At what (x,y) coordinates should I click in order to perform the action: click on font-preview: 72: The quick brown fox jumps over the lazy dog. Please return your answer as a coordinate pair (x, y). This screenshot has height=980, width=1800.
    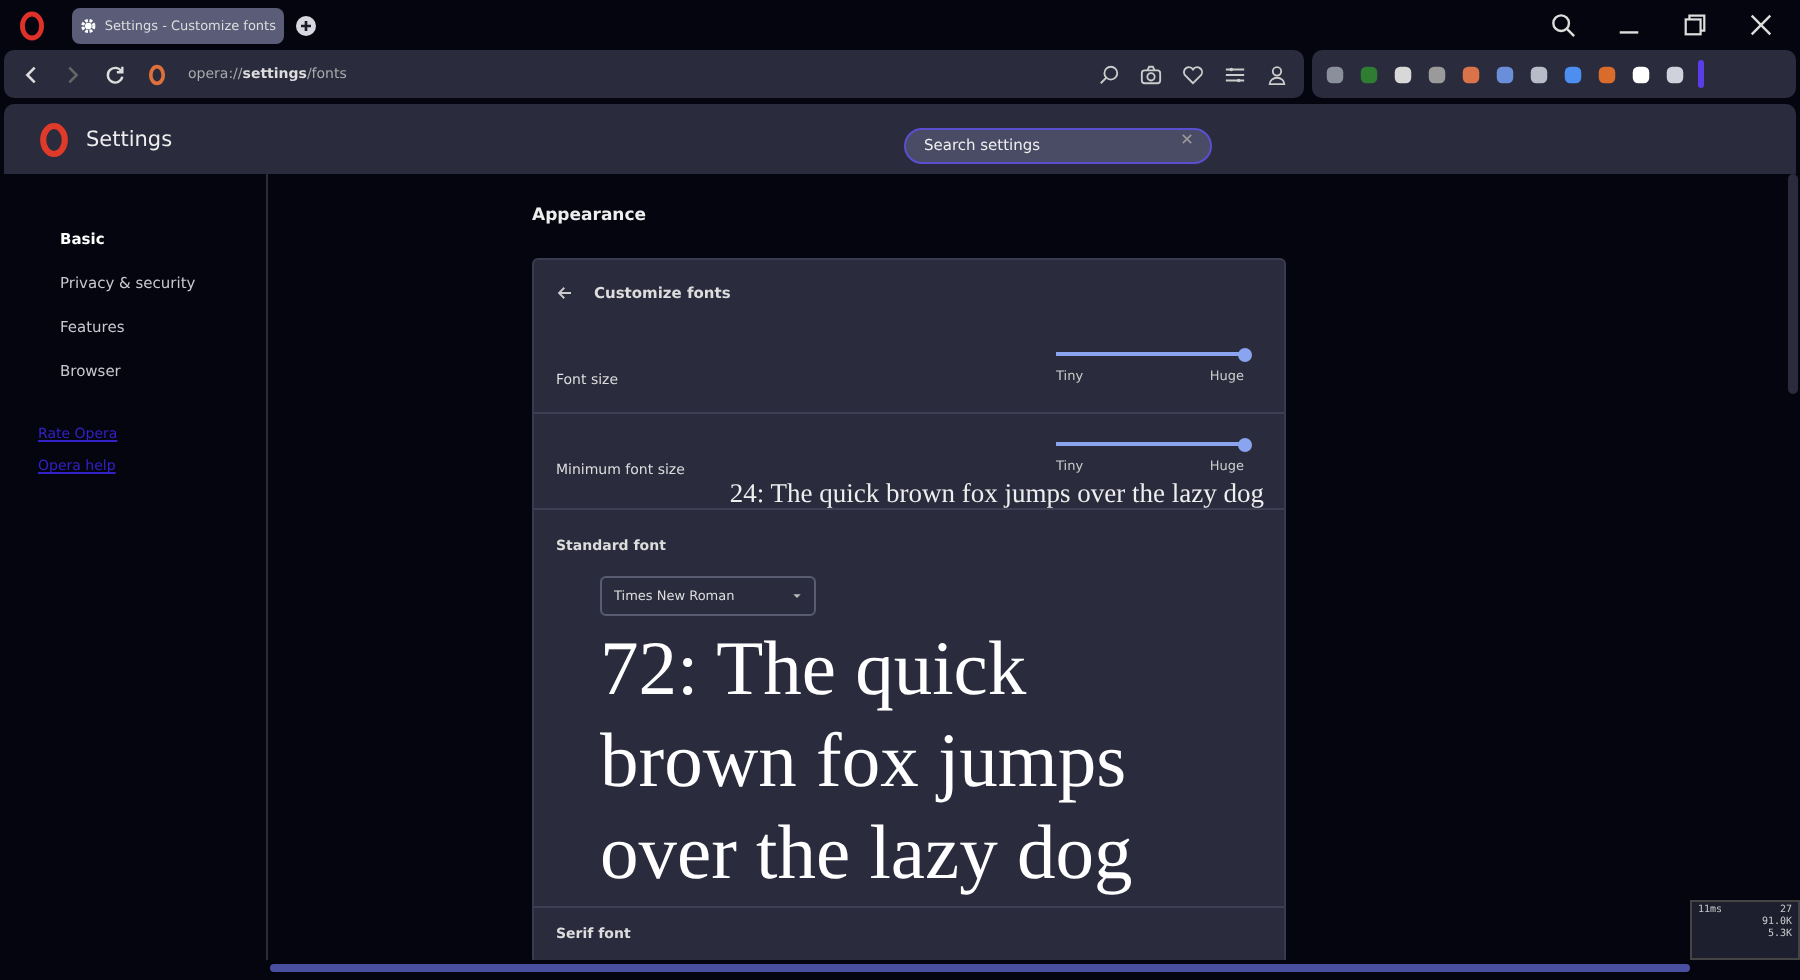
    Looking at the image, I should click on (867, 763).